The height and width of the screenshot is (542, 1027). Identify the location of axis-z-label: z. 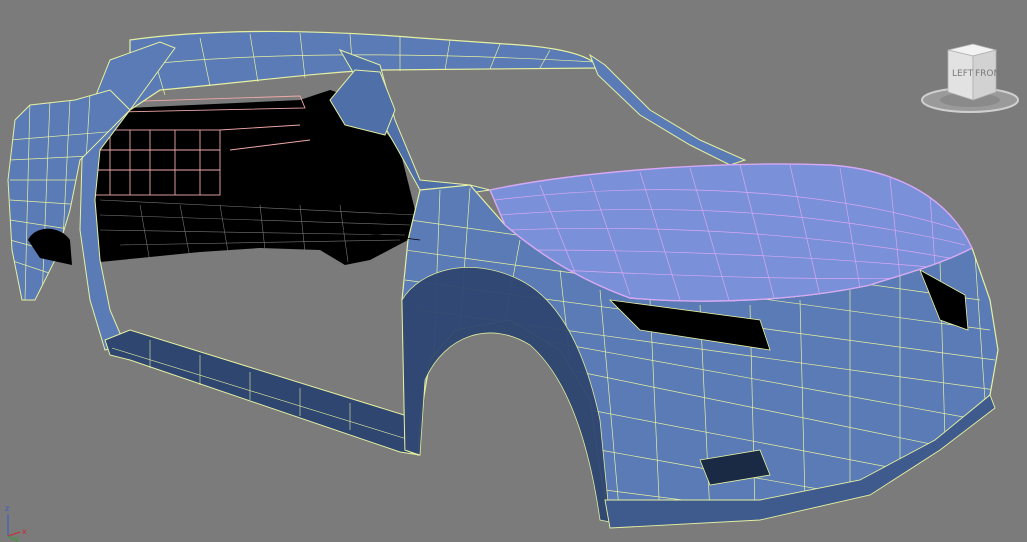
(7, 508).